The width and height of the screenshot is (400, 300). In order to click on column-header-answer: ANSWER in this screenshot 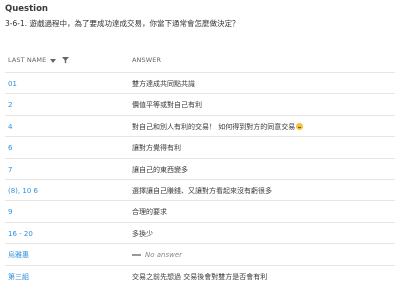, I will do `click(146, 60)`.